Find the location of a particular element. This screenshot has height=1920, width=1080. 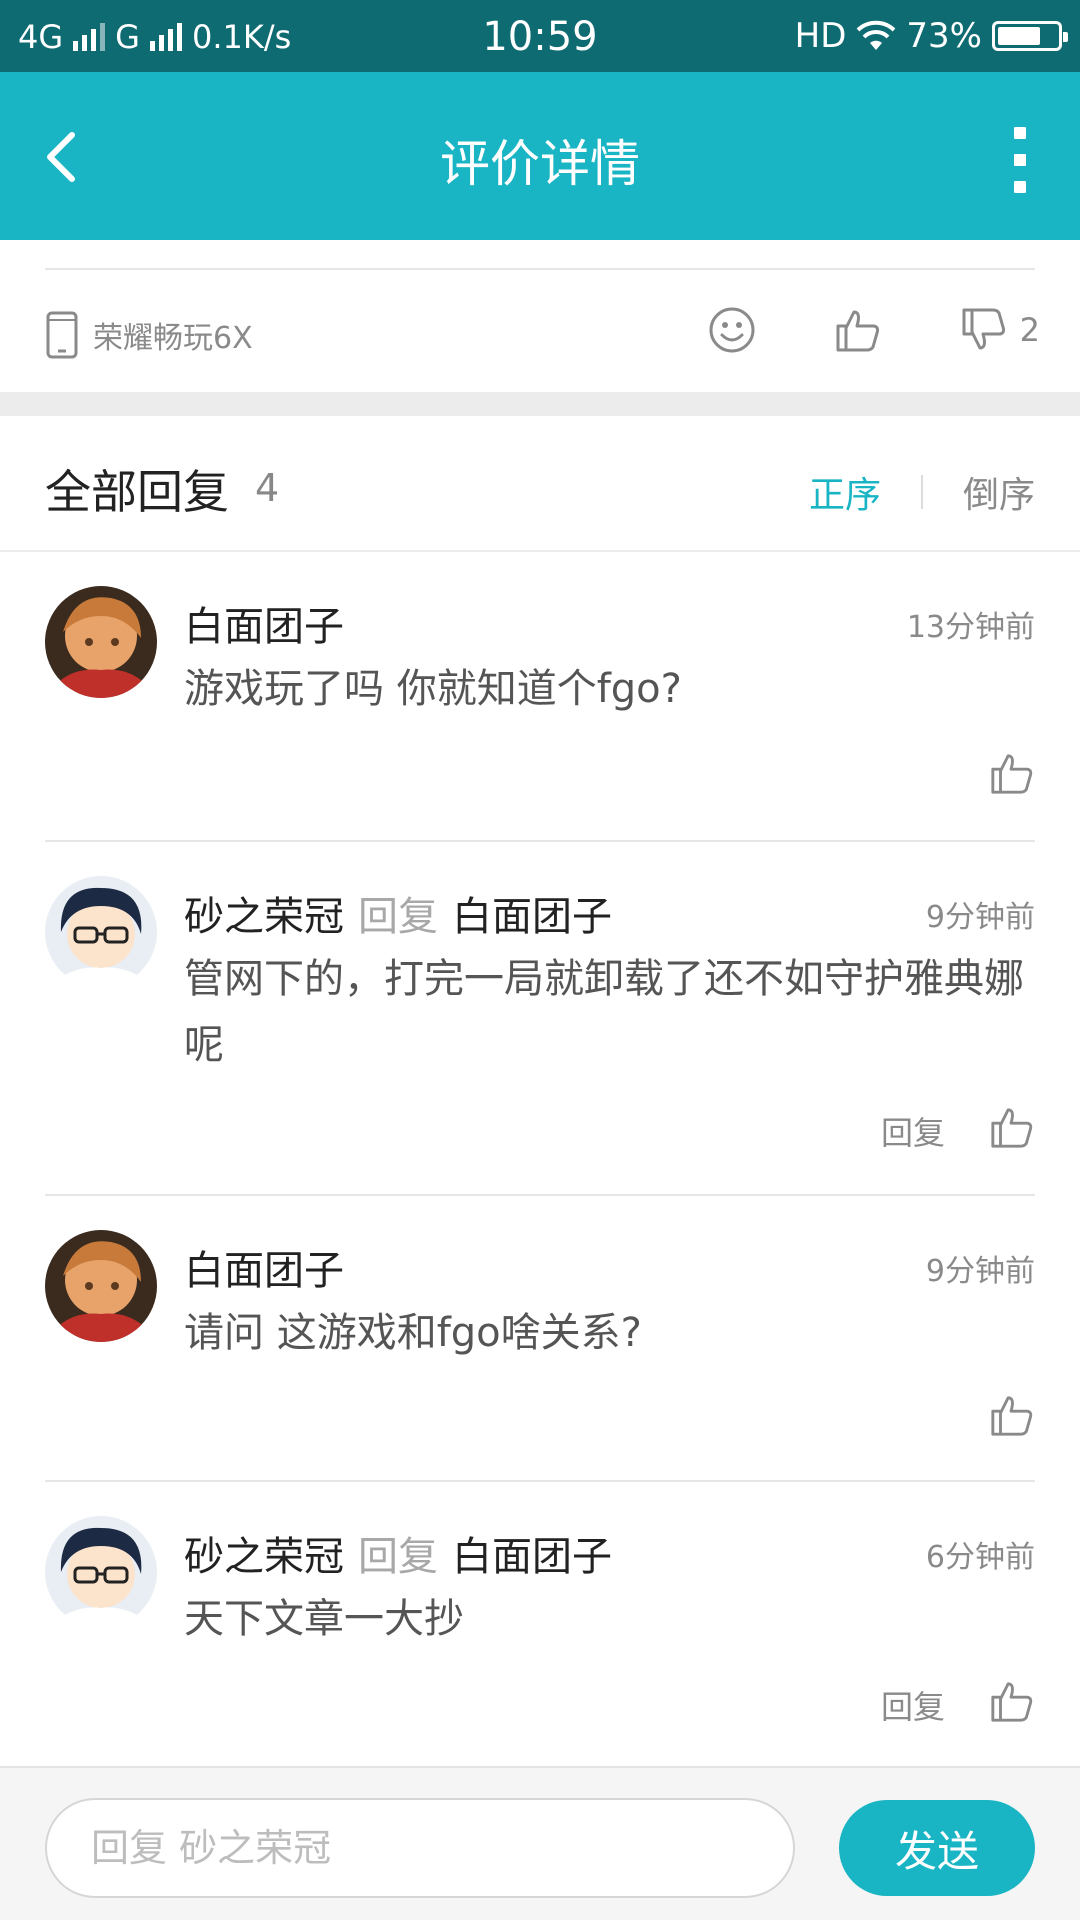

comment-text: 请问 这游戏和fgo啥关系? is located at coordinates (413, 1333).